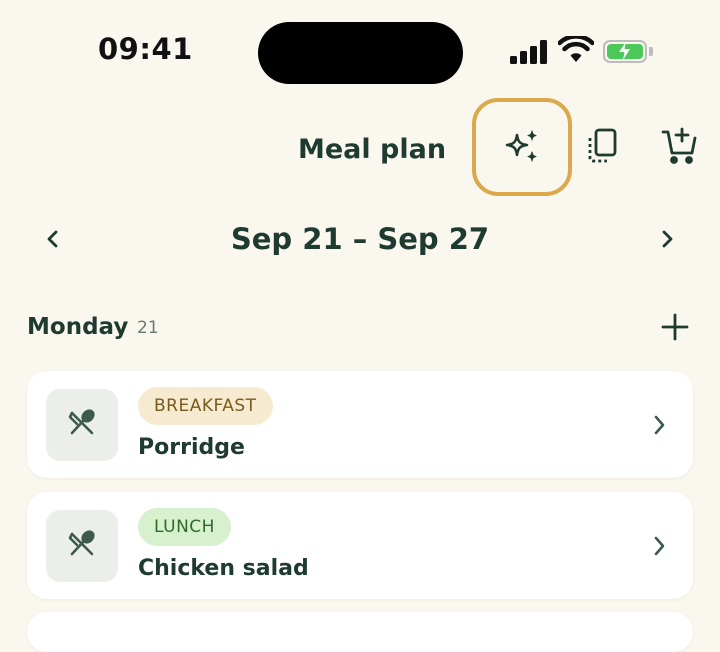 The height and width of the screenshot is (652, 720). What do you see at coordinates (360, 53) in the screenshot?
I see `dynamic-island` at bounding box center [360, 53].